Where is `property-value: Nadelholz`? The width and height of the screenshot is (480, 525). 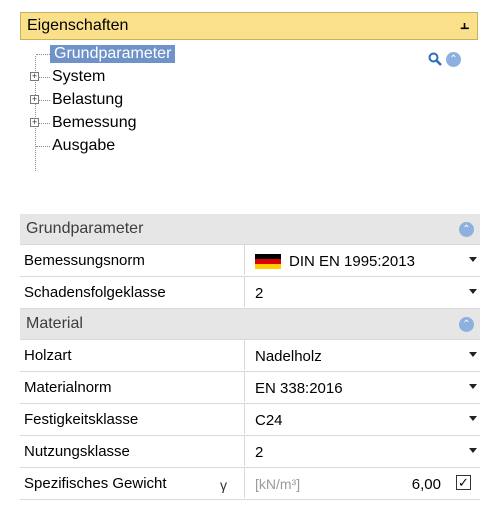
property-value: Nadelholz is located at coordinates (288, 356).